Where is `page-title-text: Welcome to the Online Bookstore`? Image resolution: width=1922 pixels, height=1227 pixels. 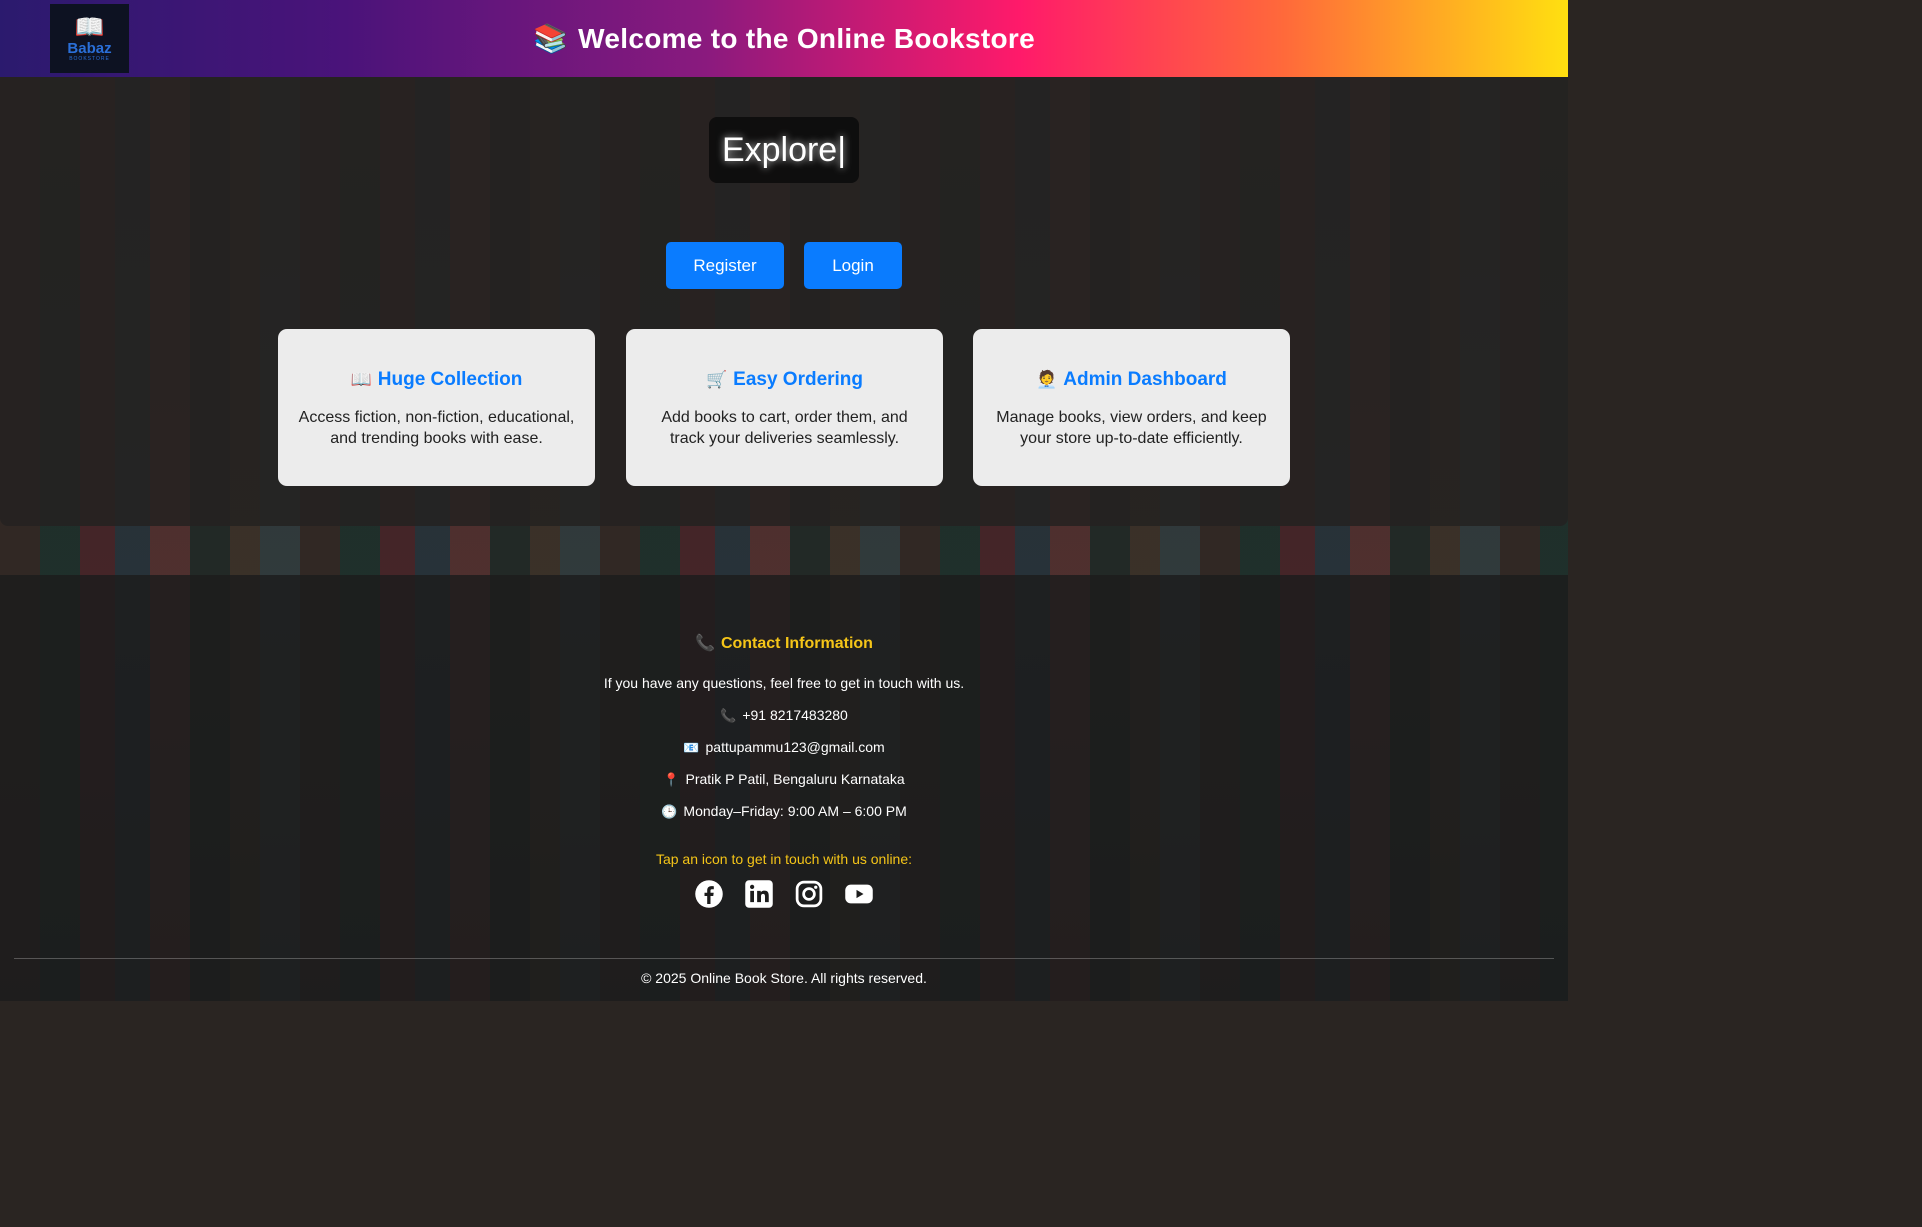
page-title-text: Welcome to the Online Bookstore is located at coordinates (807, 38).